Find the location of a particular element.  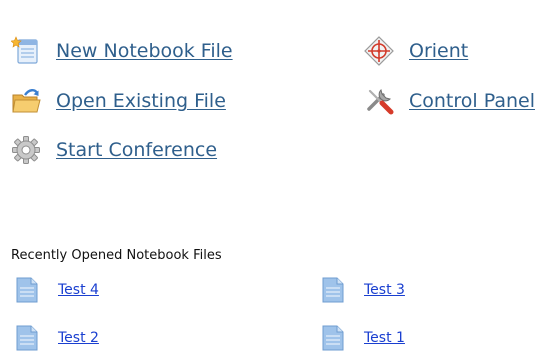

control-panel-link: Control Panel is located at coordinates (449, 101).